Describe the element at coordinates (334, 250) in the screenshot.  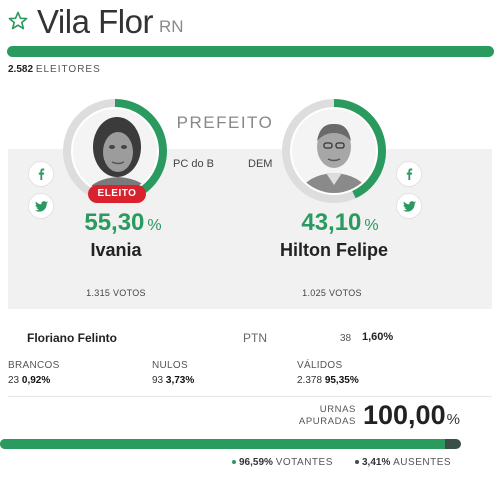
I see `candidate-2-name: Hilton Felipe` at that location.